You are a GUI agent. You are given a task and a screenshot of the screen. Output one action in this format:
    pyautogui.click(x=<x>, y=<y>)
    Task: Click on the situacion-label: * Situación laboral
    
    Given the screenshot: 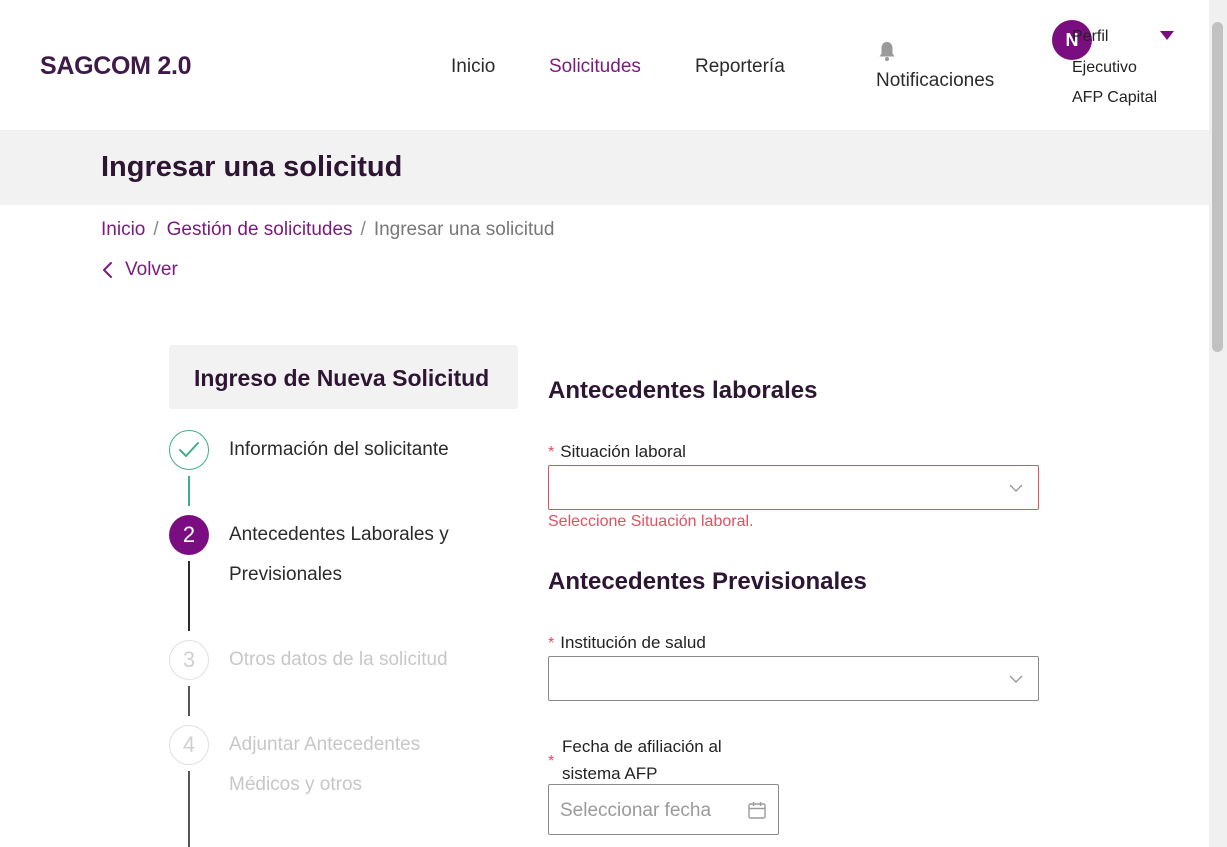 What is the action you would take?
    pyautogui.click(x=617, y=451)
    